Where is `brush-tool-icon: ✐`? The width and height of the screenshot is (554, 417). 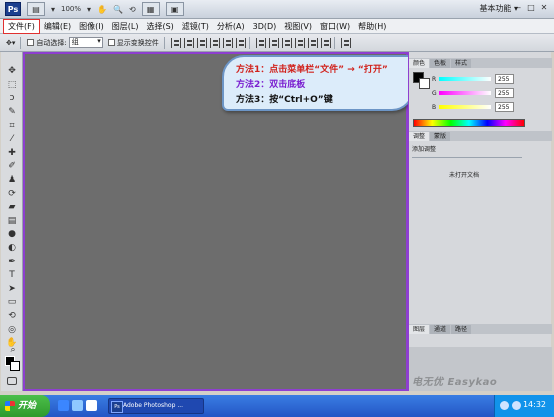
brush-tool-icon: ✐ is located at coordinates (12, 166).